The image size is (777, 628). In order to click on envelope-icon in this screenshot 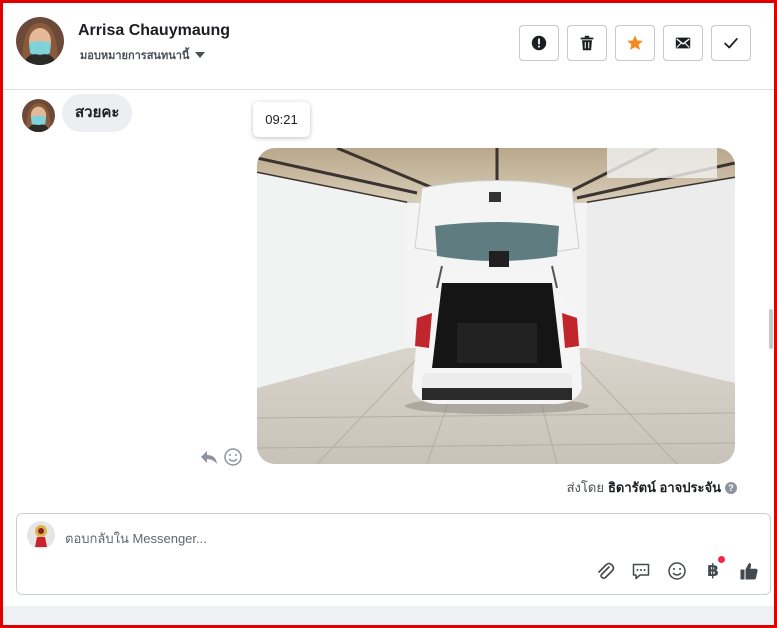, I will do `click(683, 43)`.